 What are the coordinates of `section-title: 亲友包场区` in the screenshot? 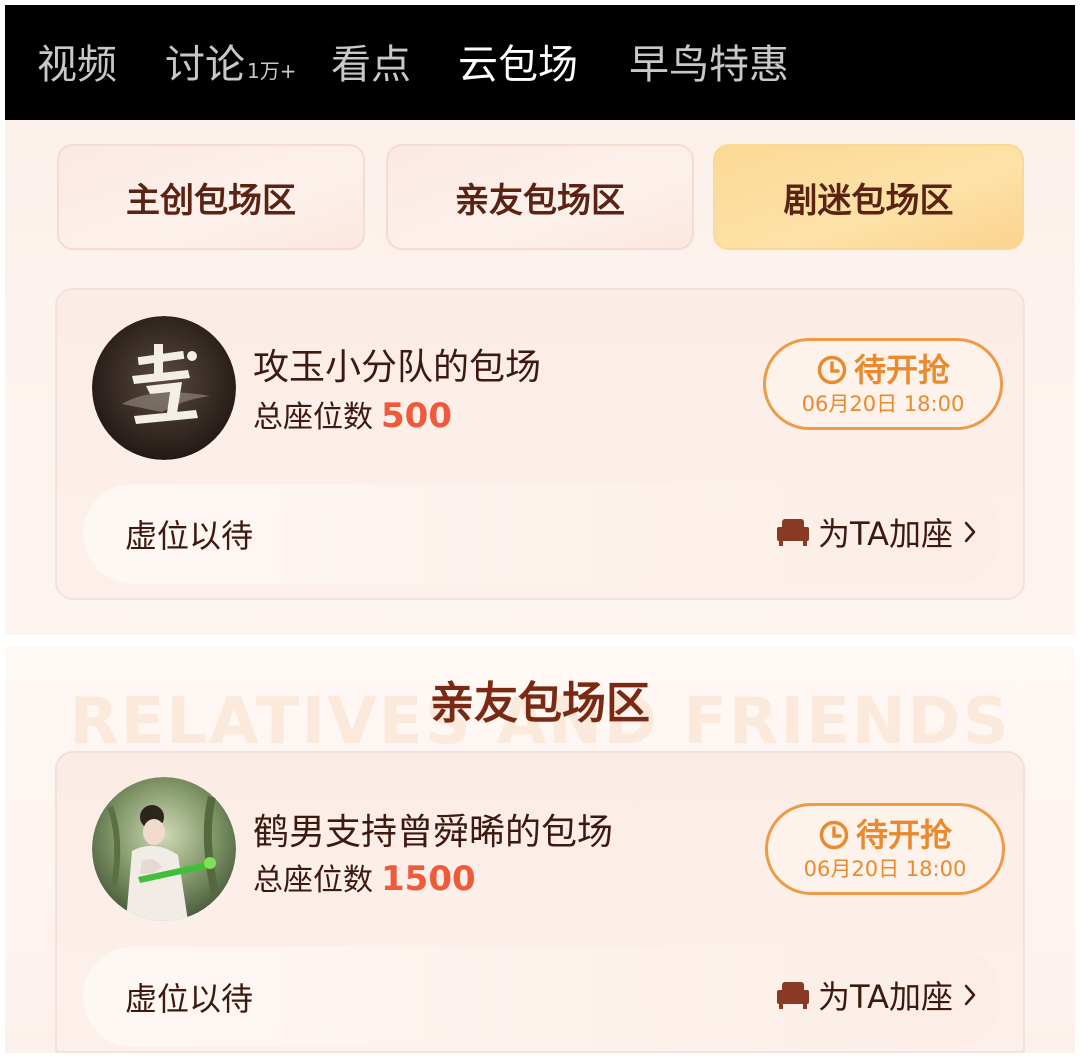 It's located at (540, 703).